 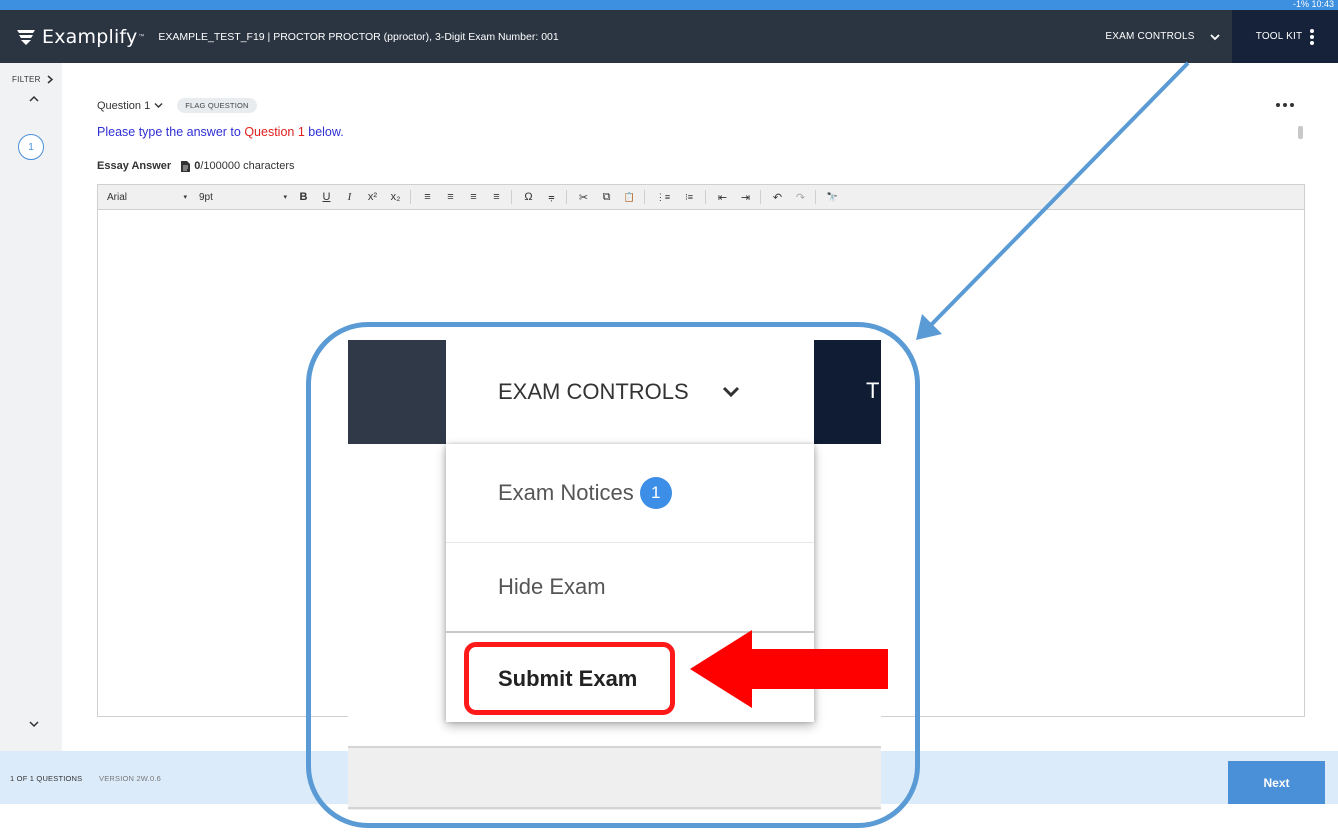 I want to click on status-text: -1% 10:43, so click(x=1313, y=4).